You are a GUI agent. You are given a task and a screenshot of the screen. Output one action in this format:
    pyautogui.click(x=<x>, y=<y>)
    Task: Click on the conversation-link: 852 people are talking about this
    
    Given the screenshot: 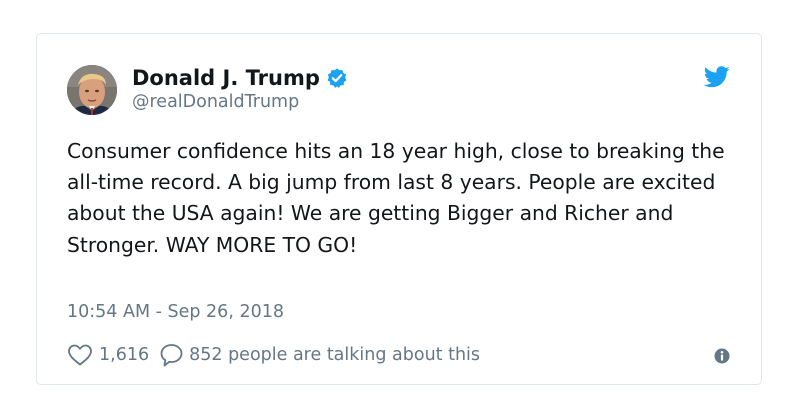 What is the action you would take?
    pyautogui.click(x=319, y=355)
    